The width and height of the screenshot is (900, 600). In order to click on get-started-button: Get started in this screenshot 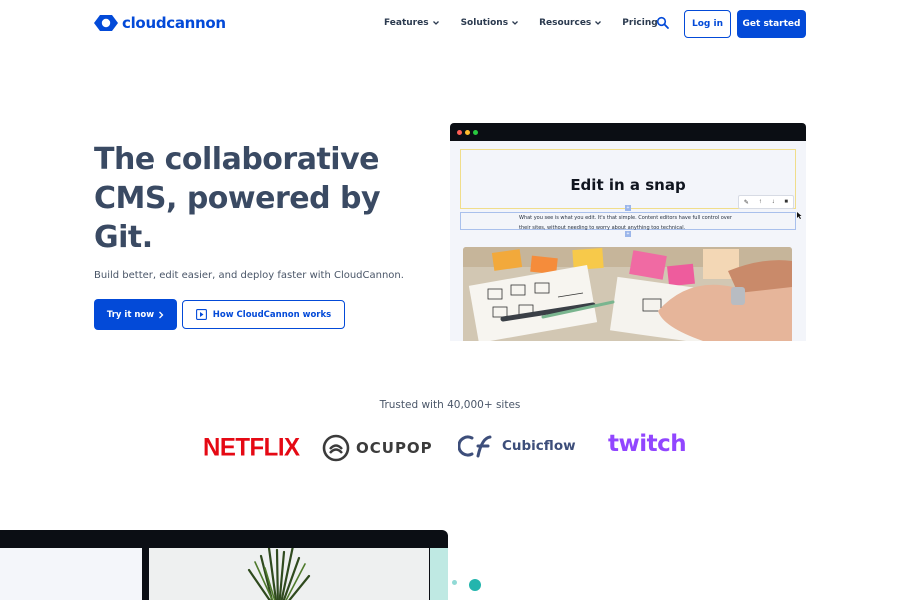, I will do `click(771, 24)`.